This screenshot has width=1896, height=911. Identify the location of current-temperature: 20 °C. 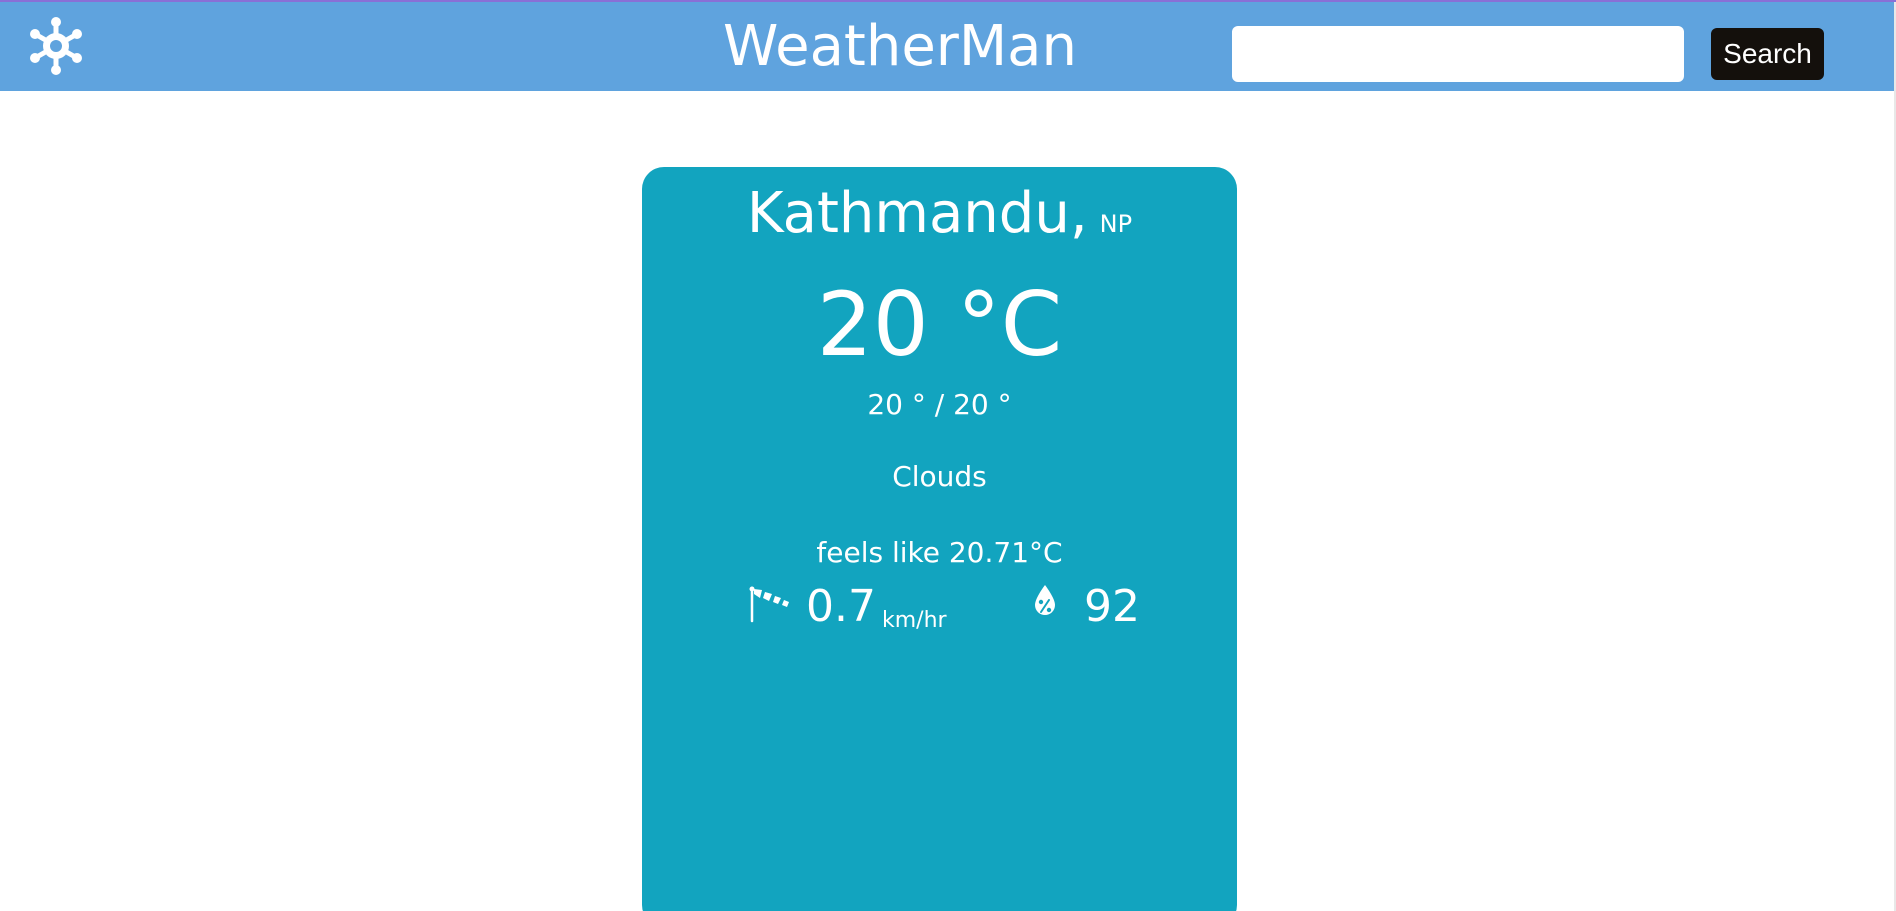
(939, 324).